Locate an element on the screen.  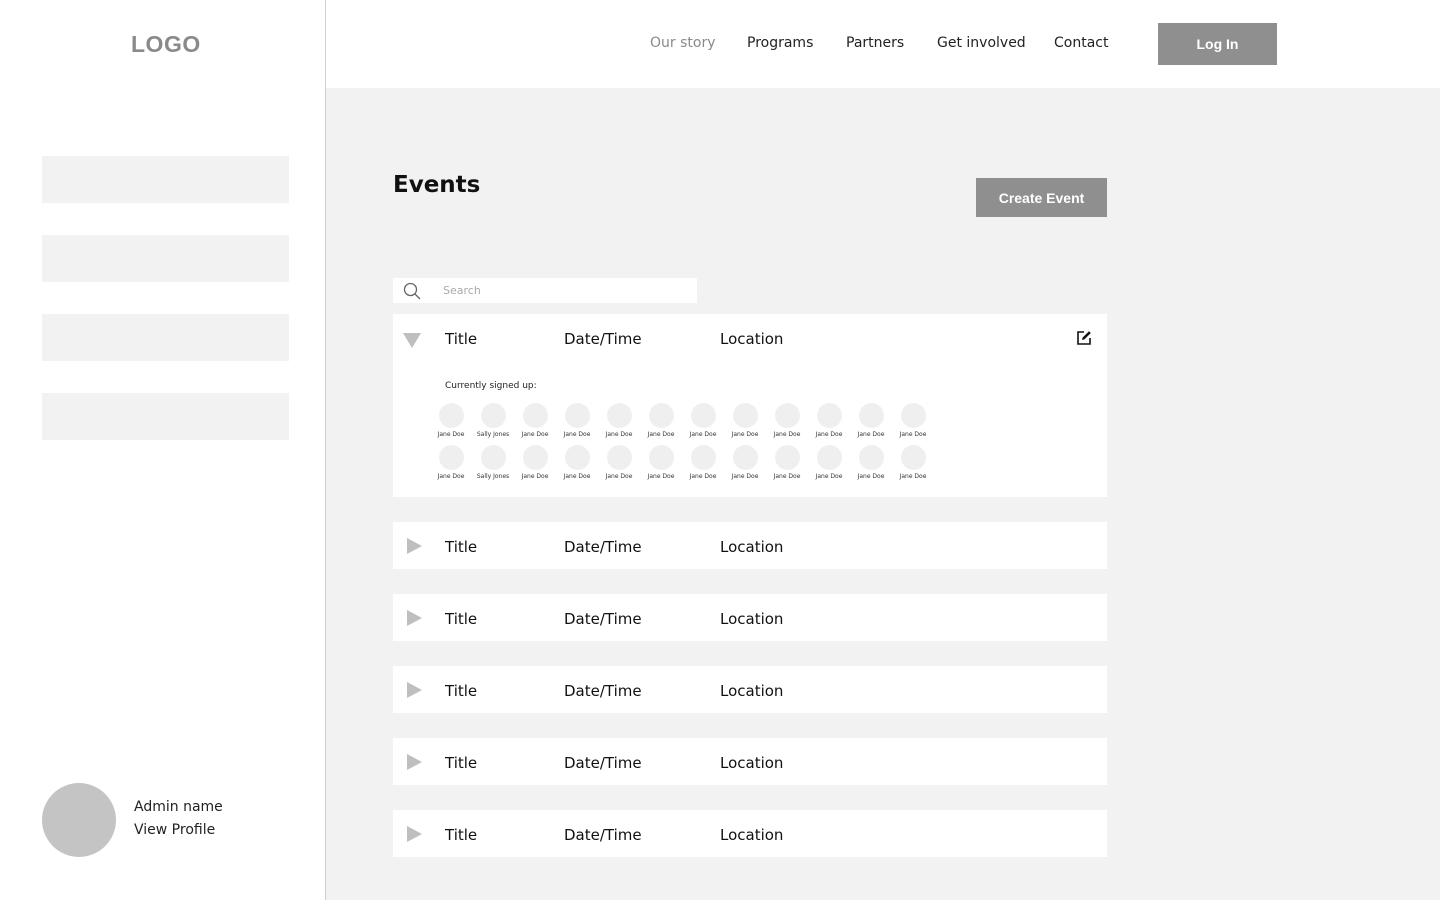
nav-link-get-involved: Get involved is located at coordinates (981, 43).